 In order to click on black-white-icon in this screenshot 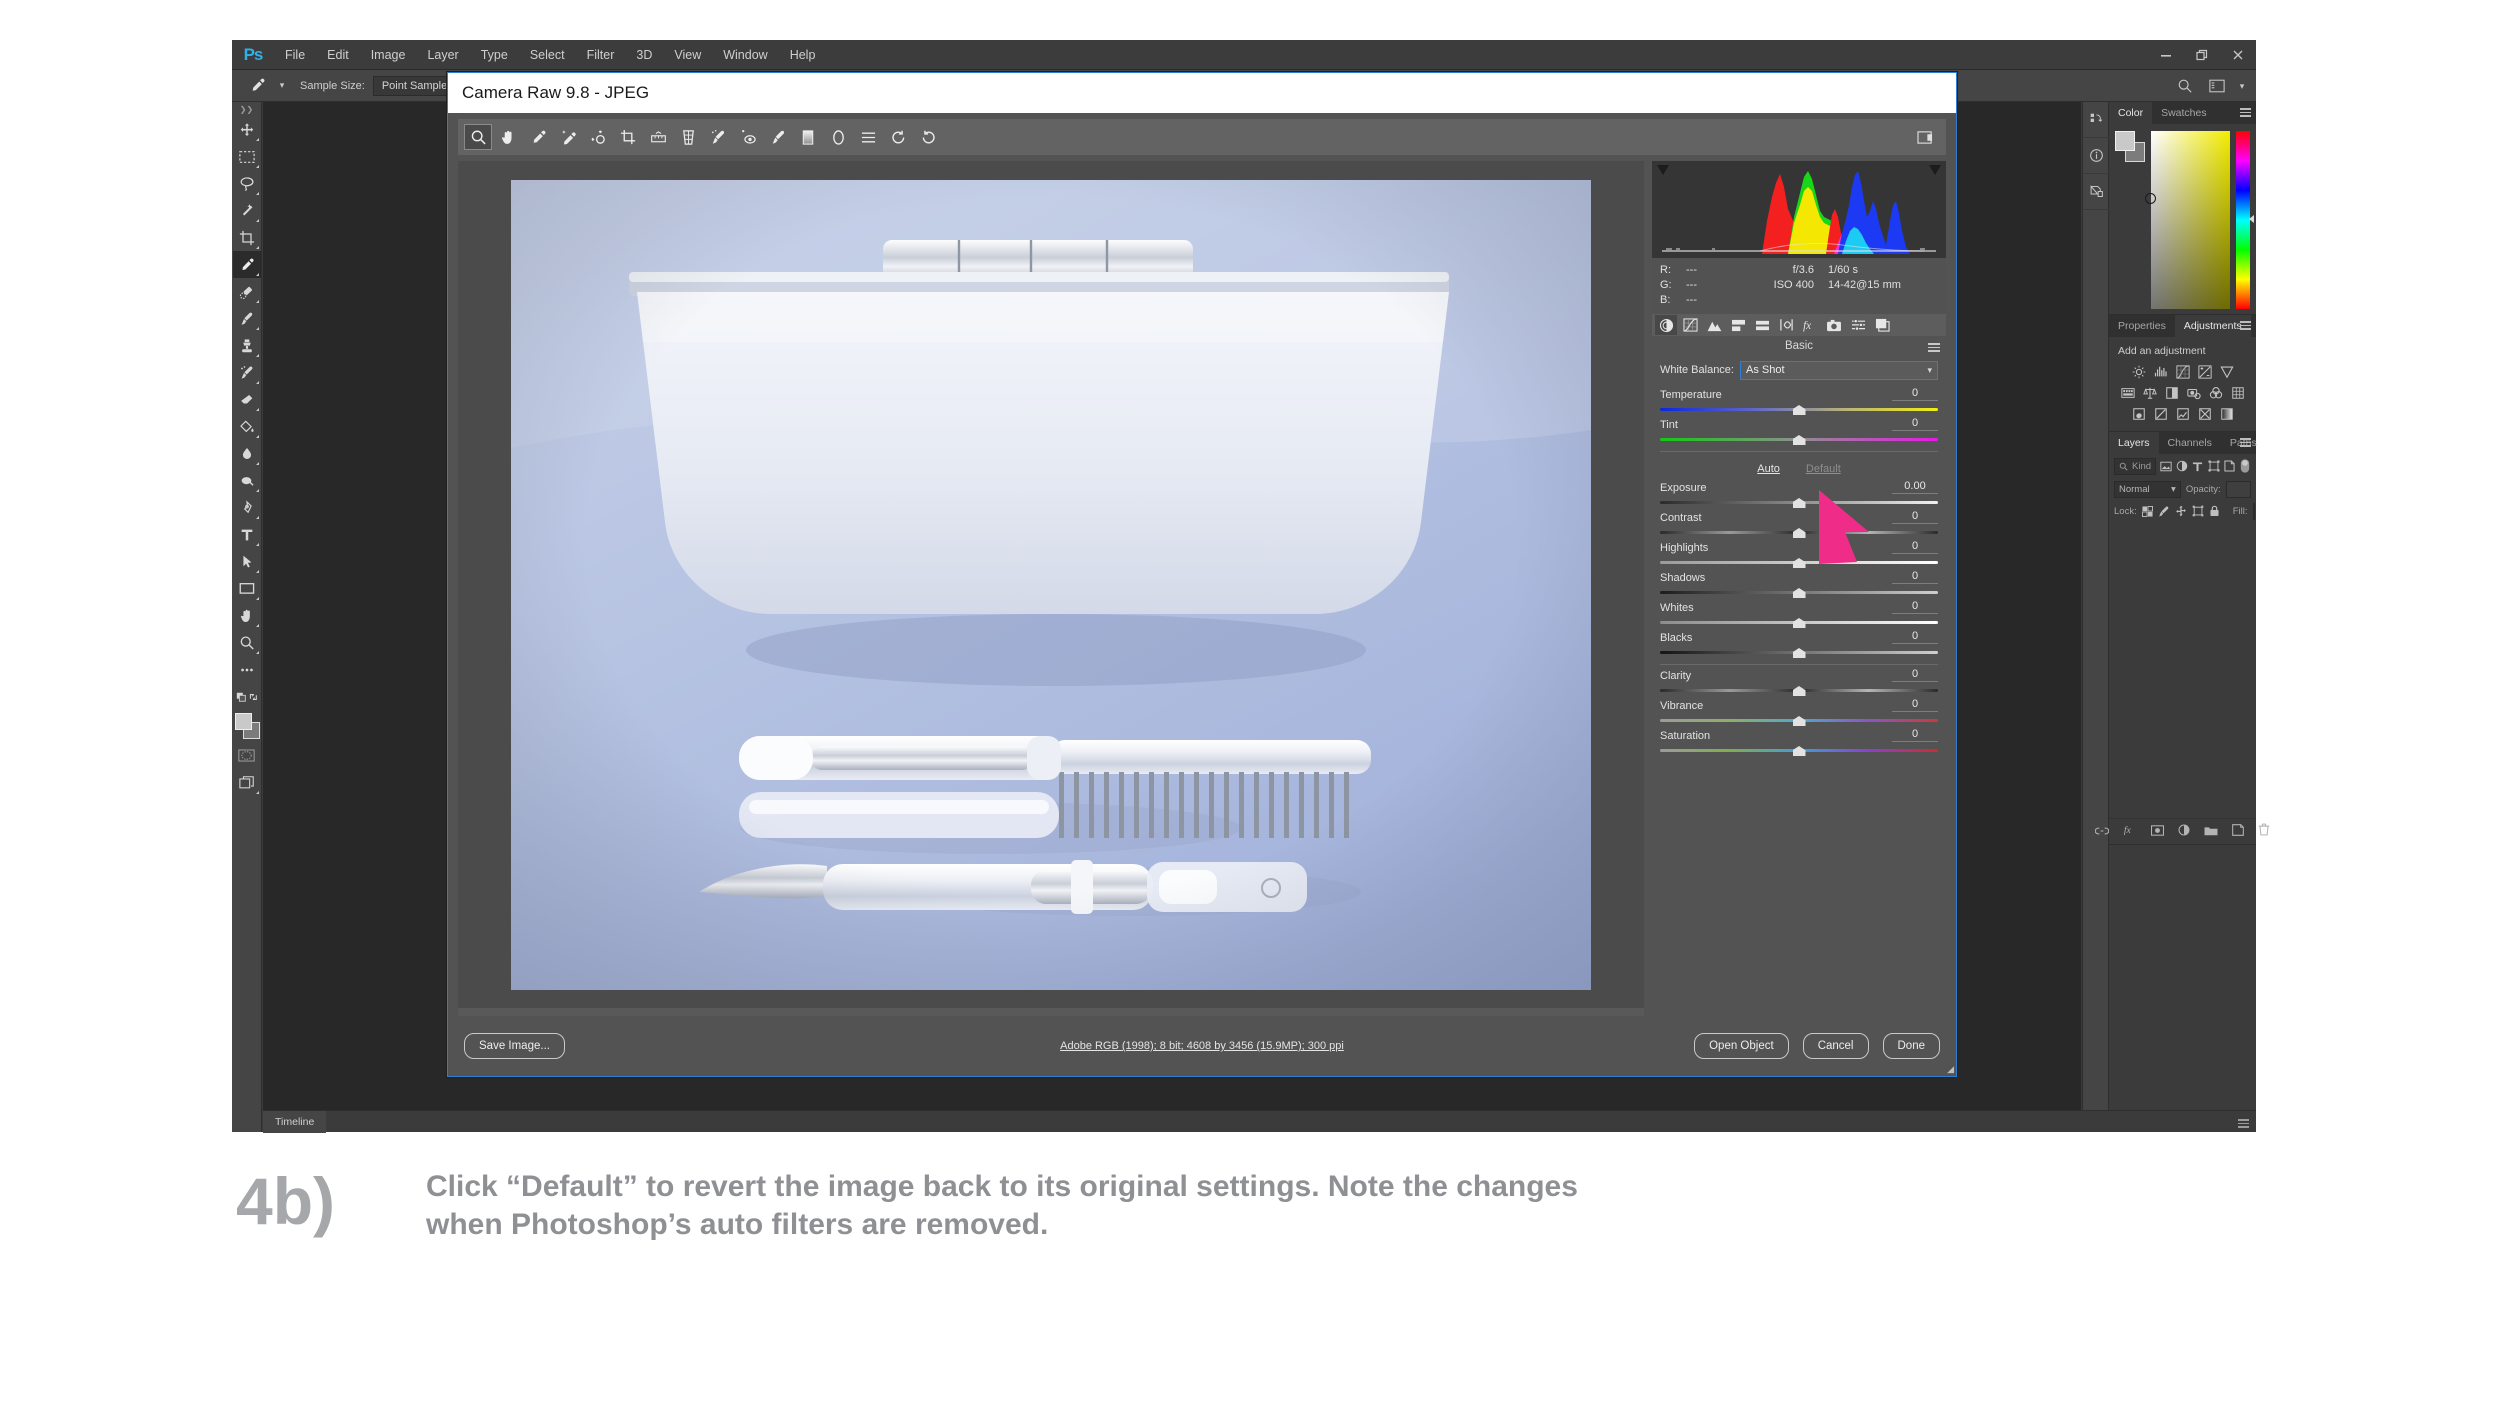, I will do `click(2171, 392)`.